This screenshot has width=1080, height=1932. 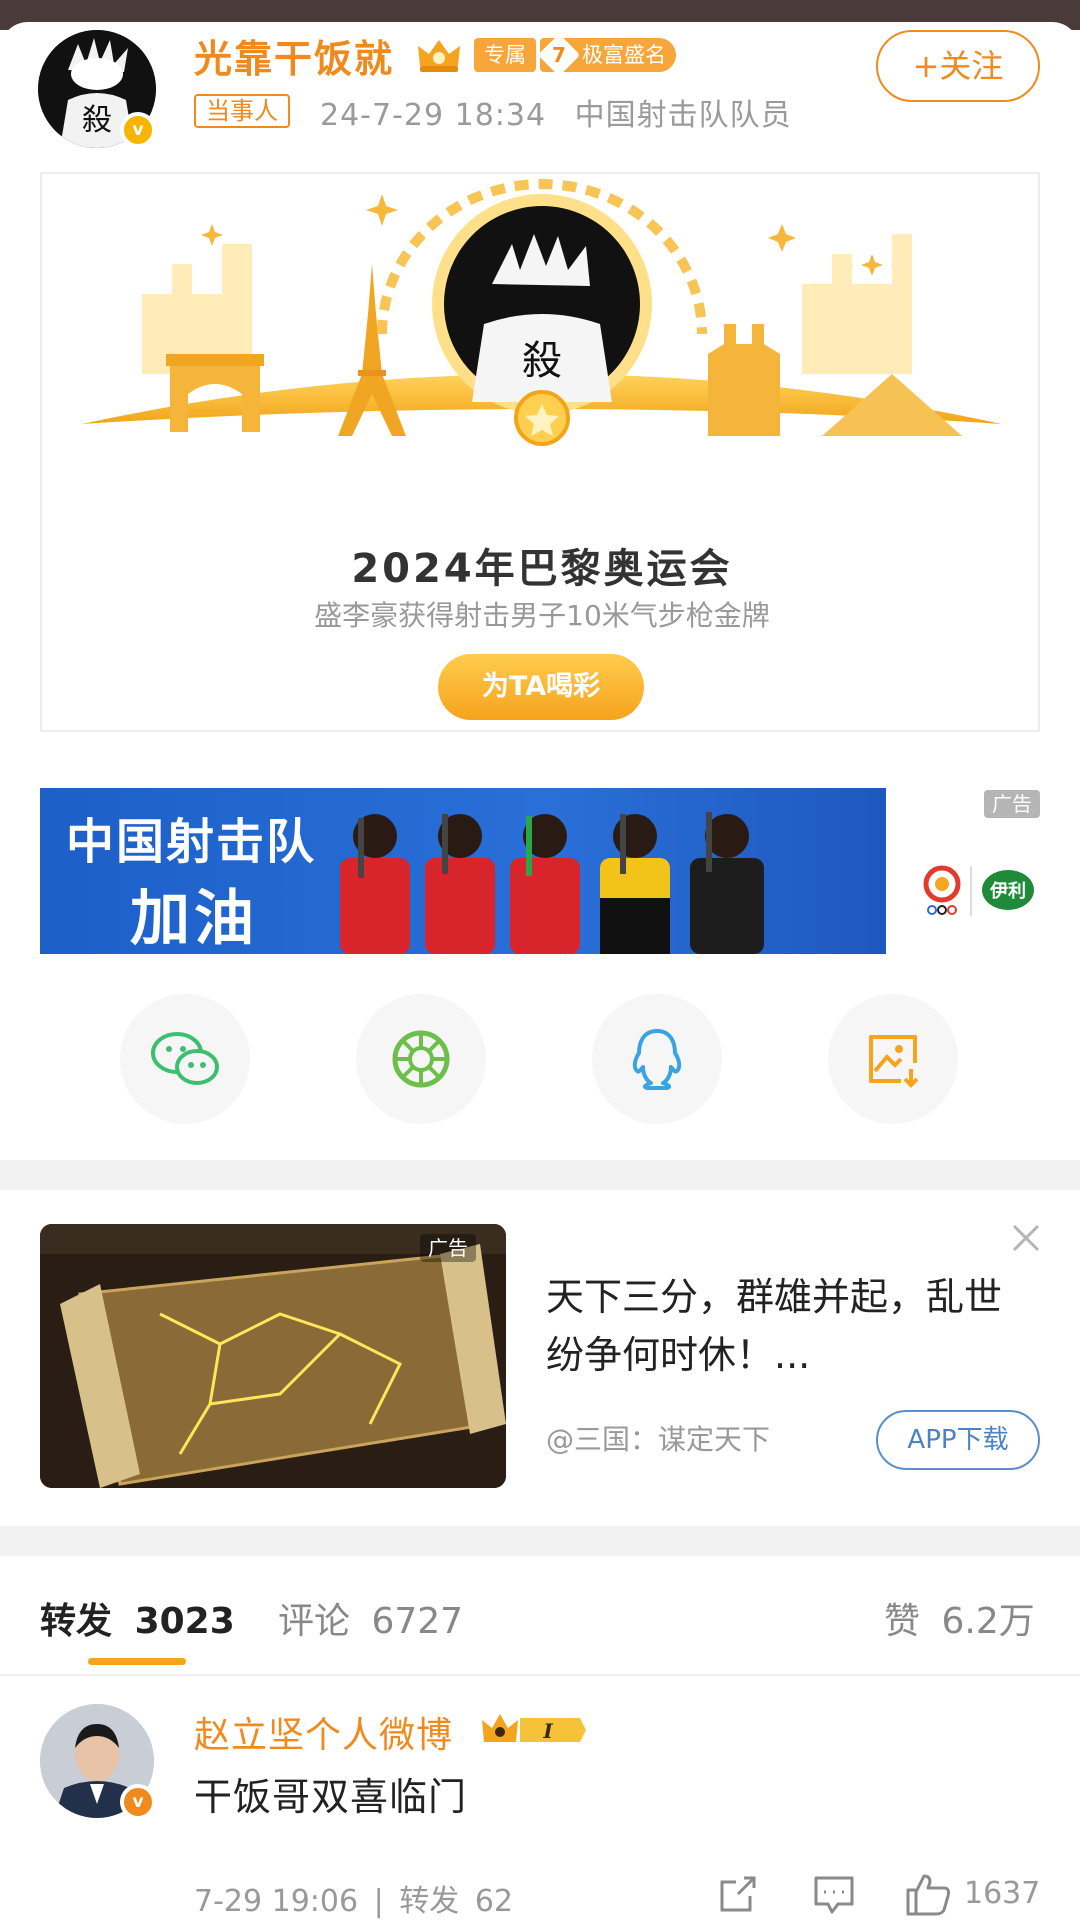 What do you see at coordinates (448, 1248) in the screenshot?
I see `game-ad-label: 广告` at bounding box center [448, 1248].